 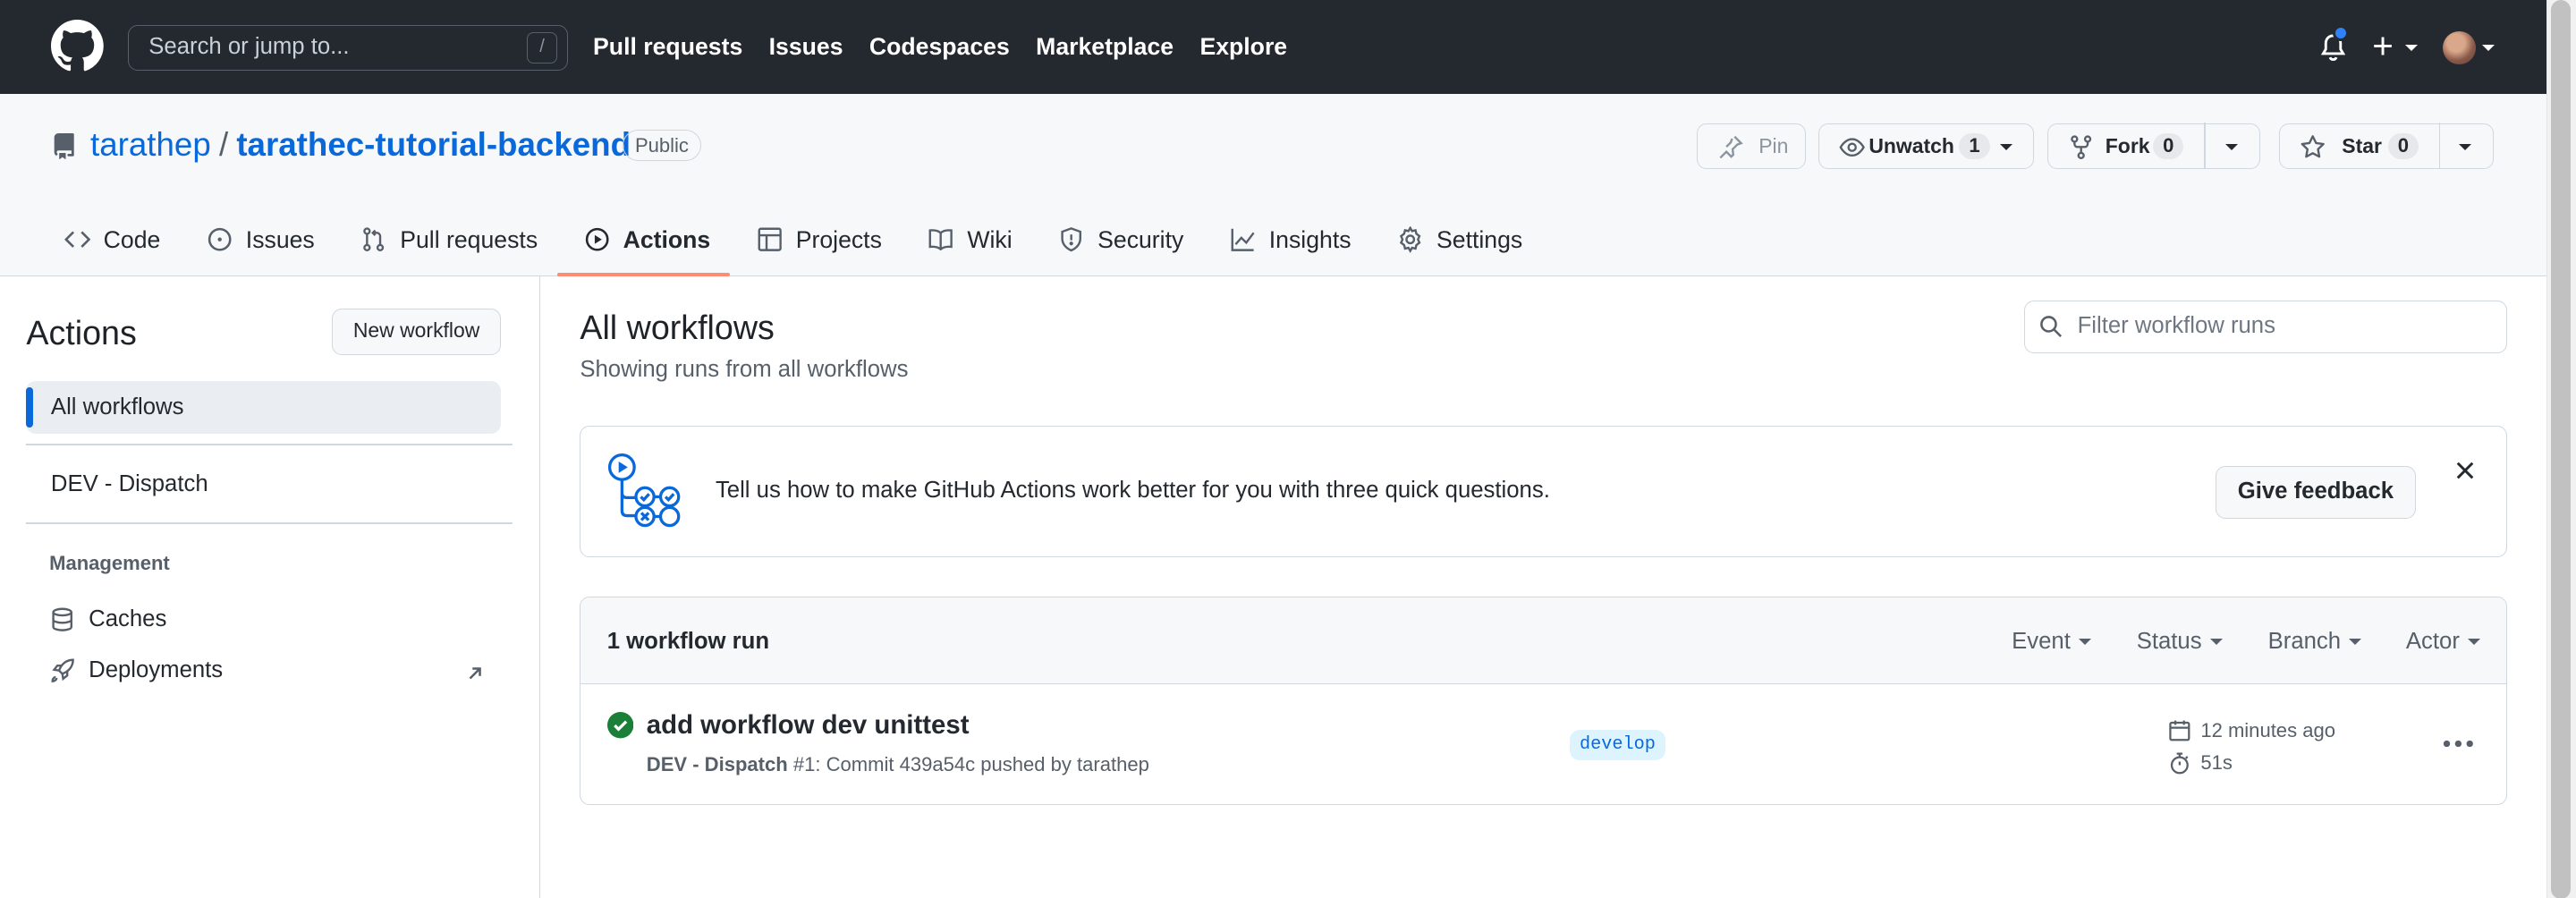 I want to click on gear-icon, so click(x=1410, y=239).